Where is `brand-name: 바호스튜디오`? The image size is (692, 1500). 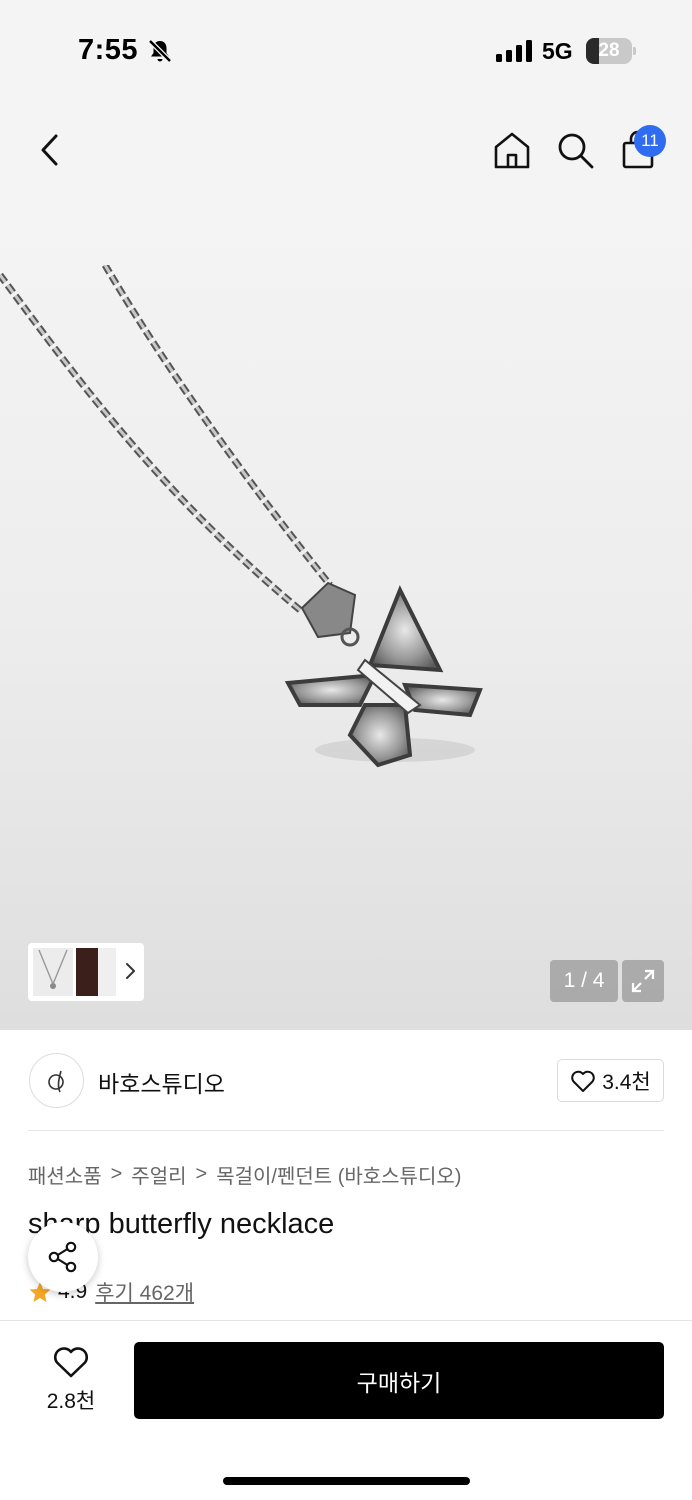
brand-name: 바호스튜디오 is located at coordinates (161, 1082).